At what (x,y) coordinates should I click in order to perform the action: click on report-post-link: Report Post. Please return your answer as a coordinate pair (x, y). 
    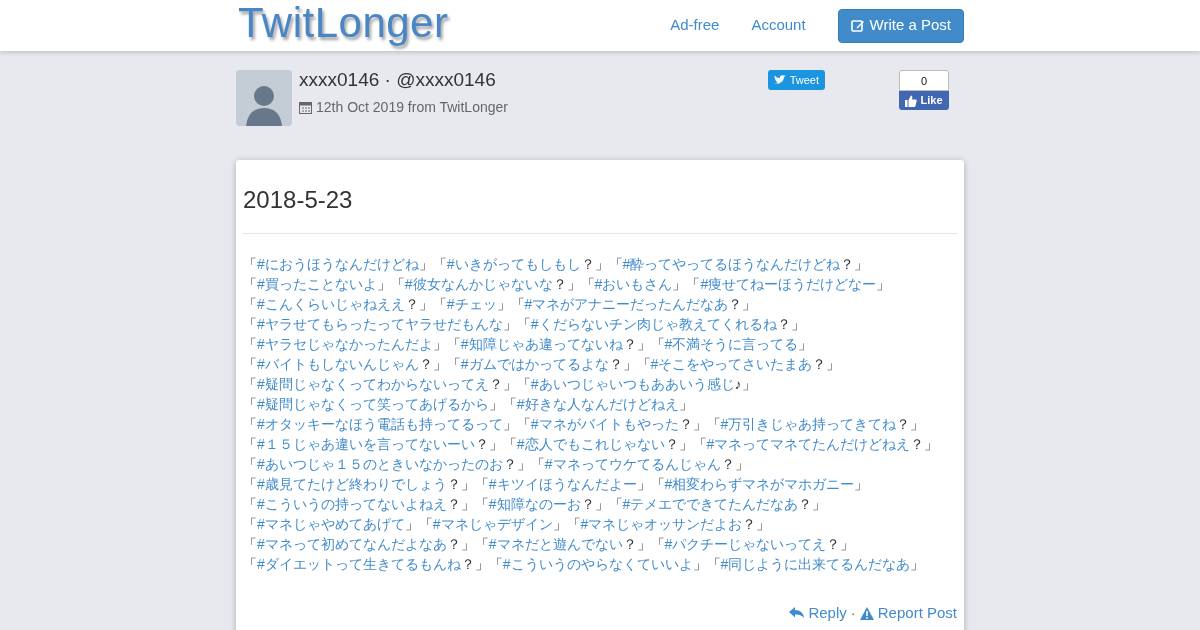
    Looking at the image, I should click on (908, 613).